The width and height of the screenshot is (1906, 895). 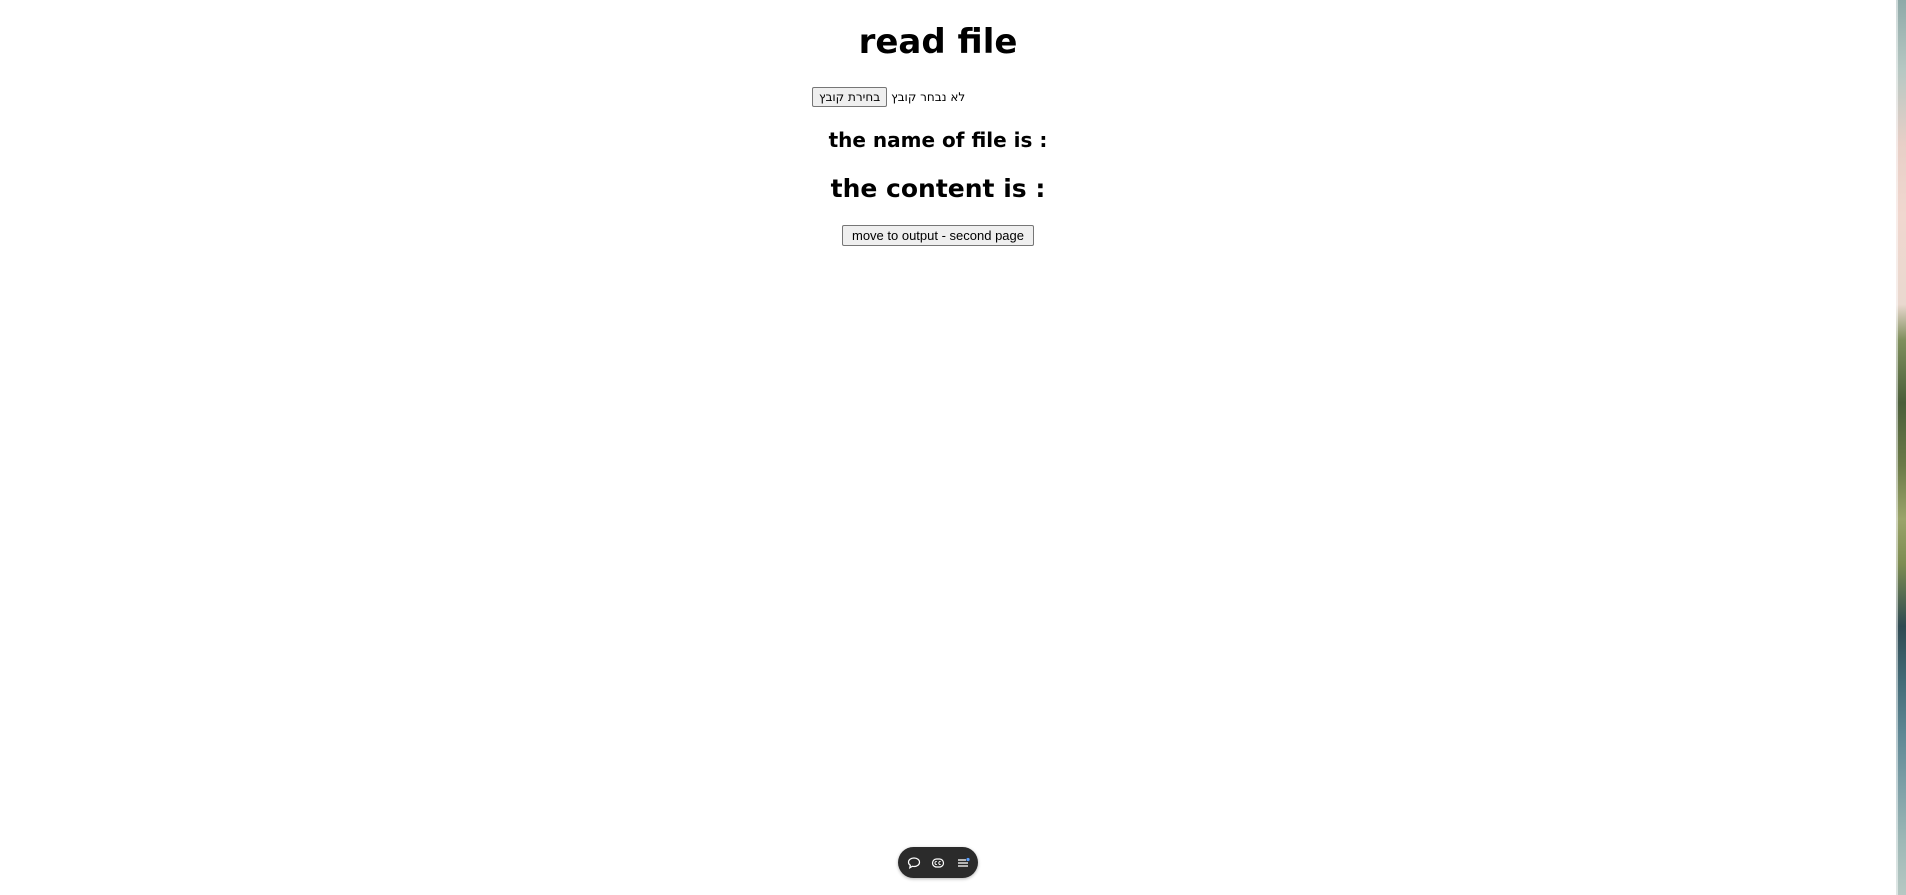 I want to click on floating-toolbar, so click(x=938, y=862).